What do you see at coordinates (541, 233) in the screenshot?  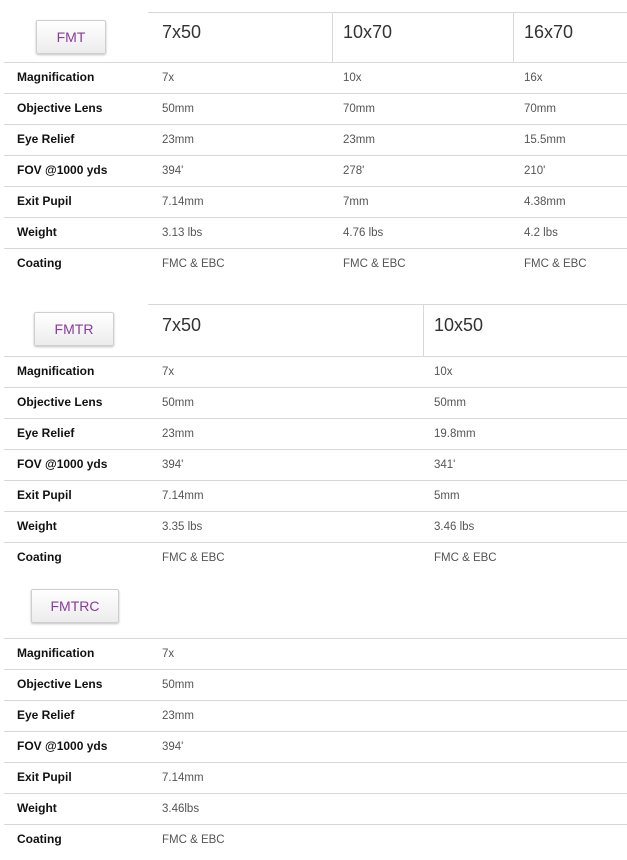 I see `cell-value: 4.2 lbs` at bounding box center [541, 233].